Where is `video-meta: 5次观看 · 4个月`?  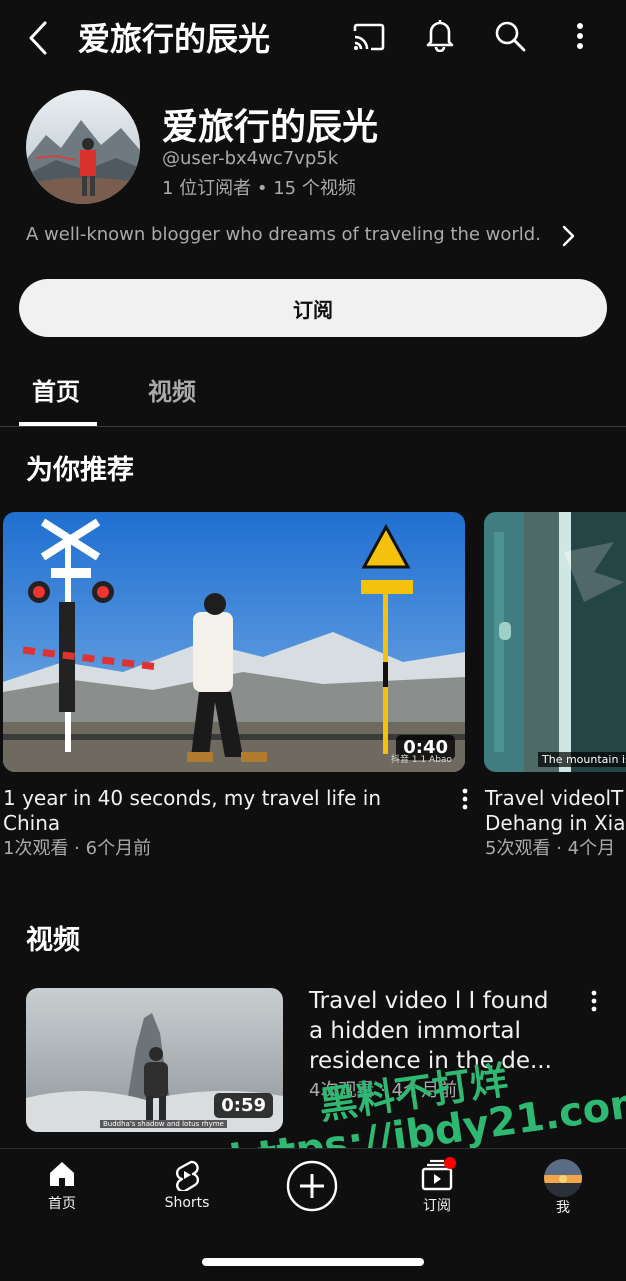 video-meta: 5次观看 · 4个月 is located at coordinates (550, 848).